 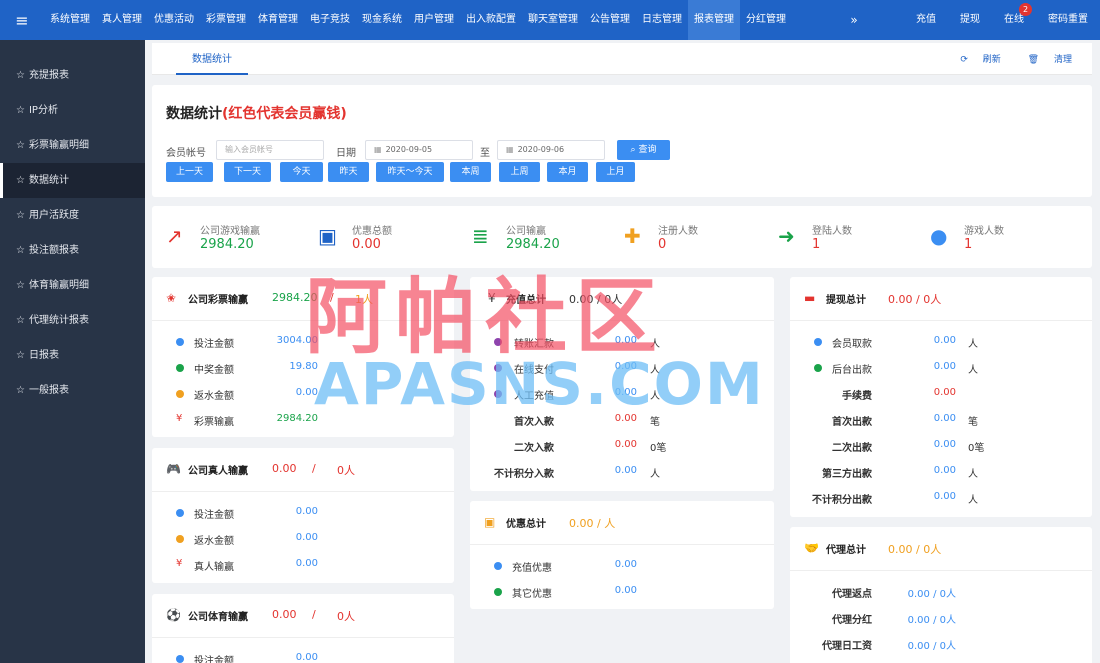 I want to click on clear-button: 🗑 清理, so click(x=1044, y=60).